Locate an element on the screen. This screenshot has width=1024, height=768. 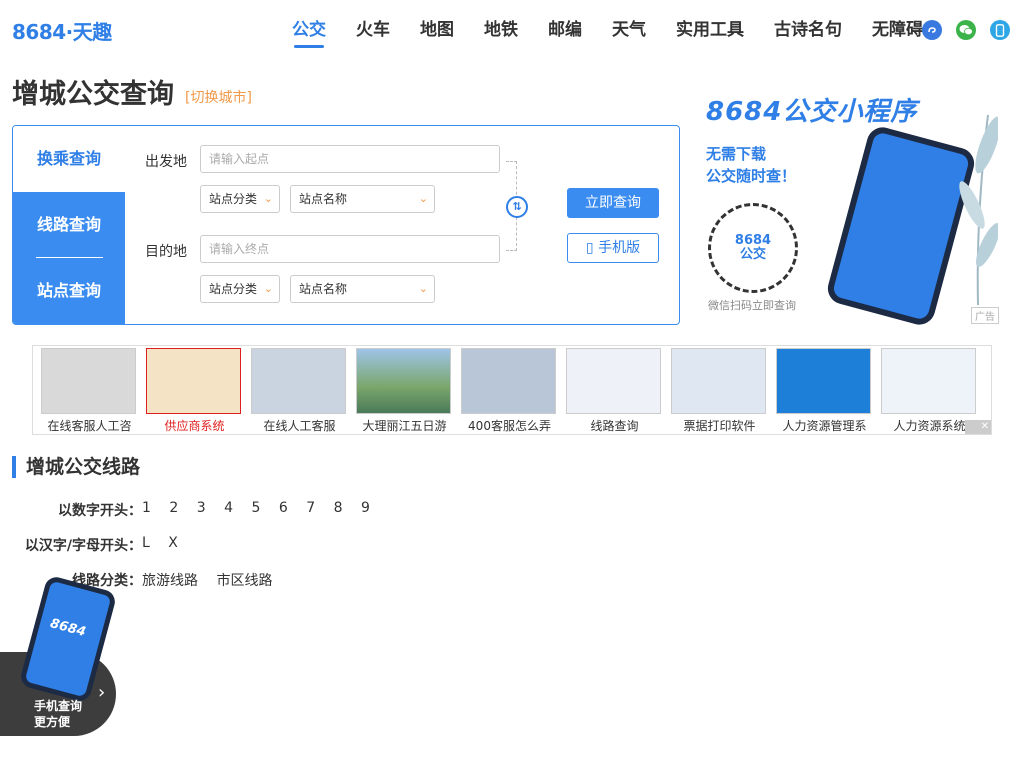
nav-postcode: 邮编 is located at coordinates (565, 32).